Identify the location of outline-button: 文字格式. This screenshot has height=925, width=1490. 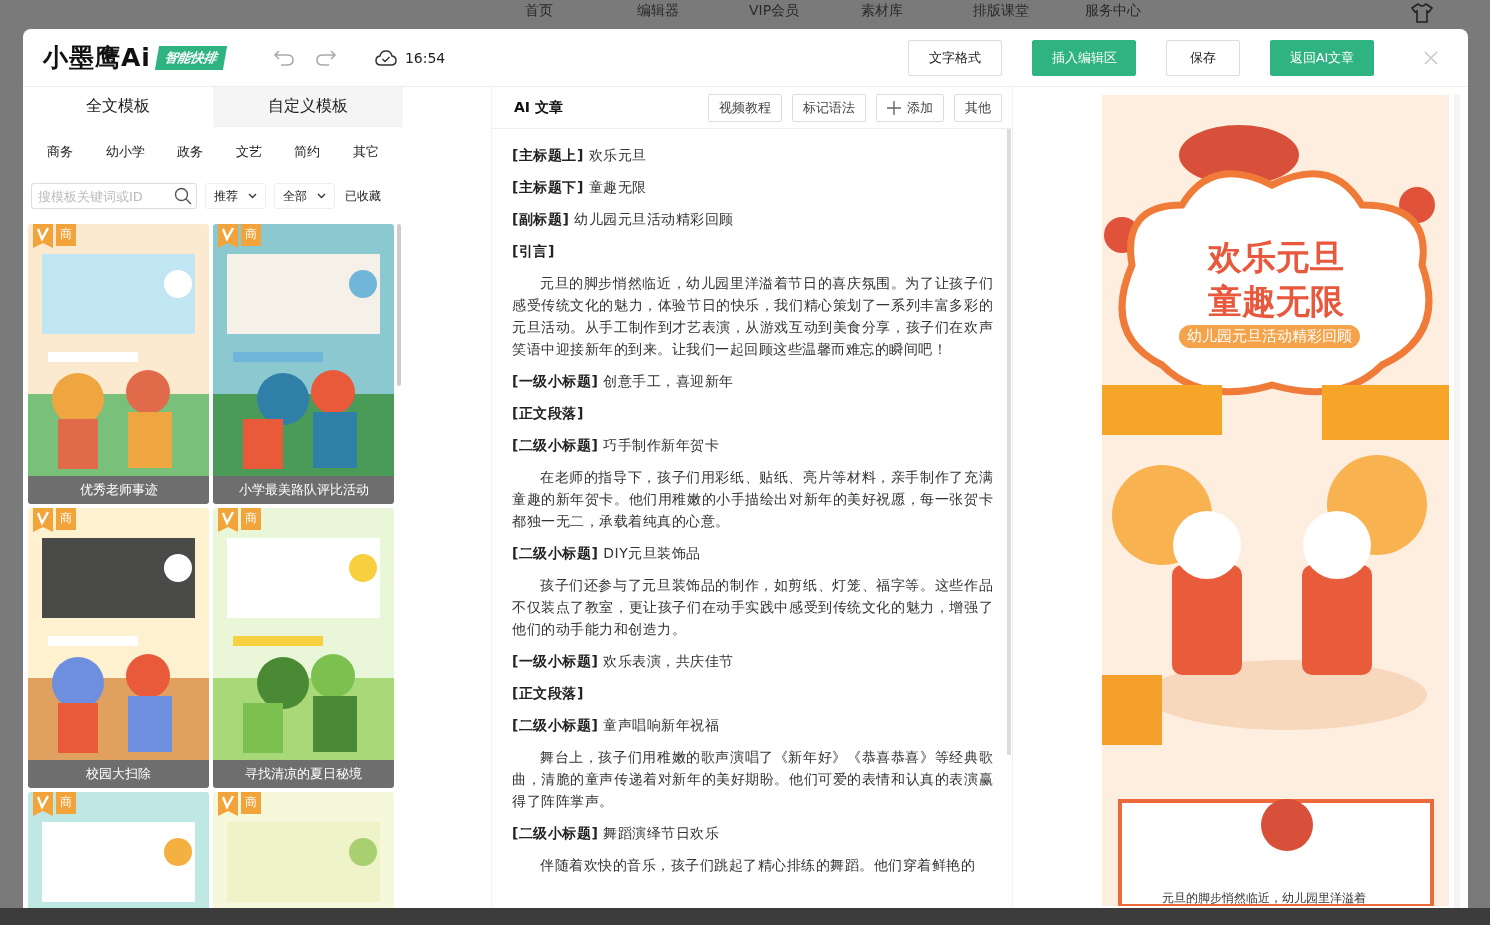
(955, 57).